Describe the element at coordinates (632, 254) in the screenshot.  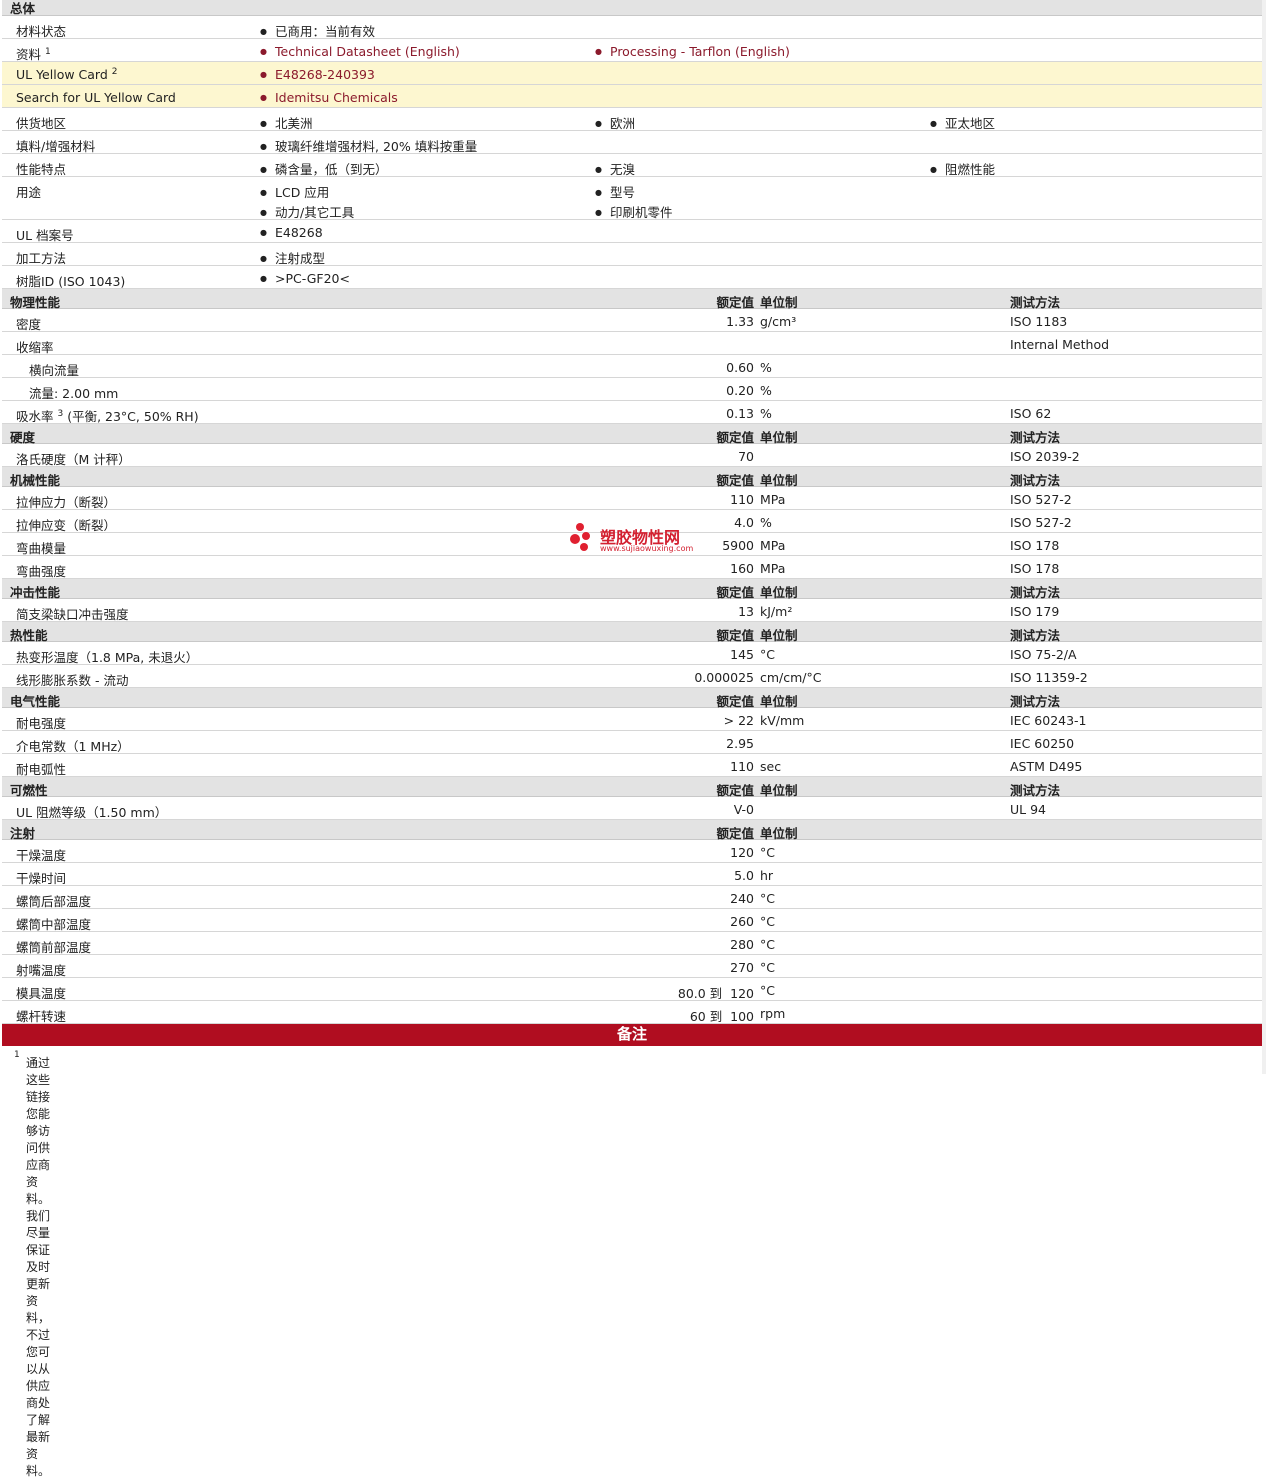
I see `row-processing-method: 加工方法 注射成型` at that location.